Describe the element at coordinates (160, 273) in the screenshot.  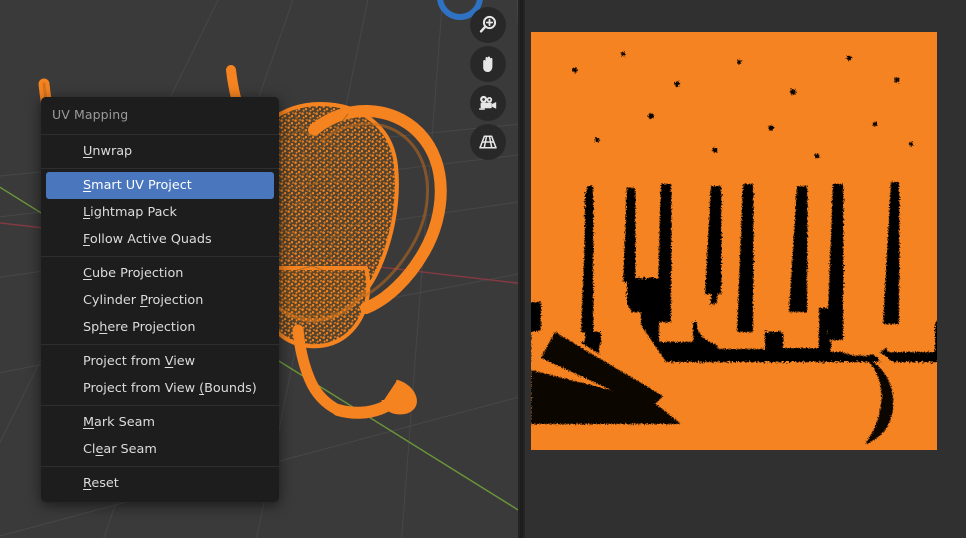
I see `menu-item-cube-projection: Cube Projection` at that location.